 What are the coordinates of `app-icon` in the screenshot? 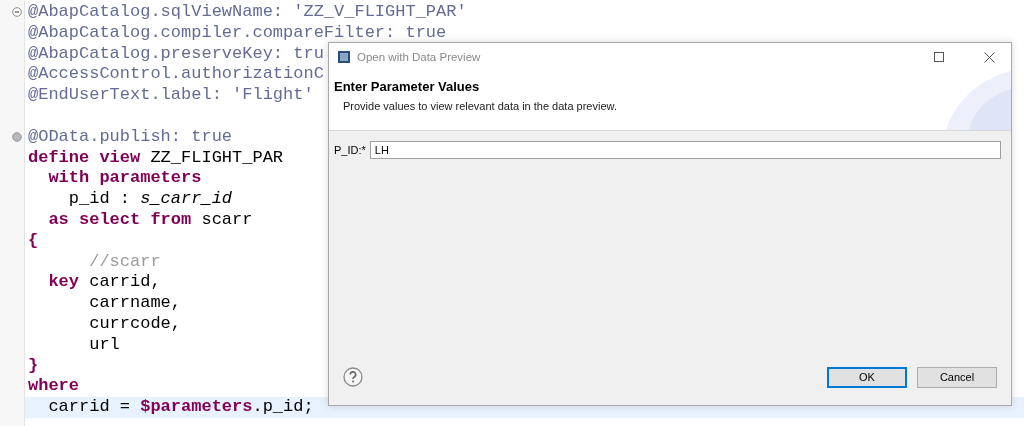 It's located at (344, 57).